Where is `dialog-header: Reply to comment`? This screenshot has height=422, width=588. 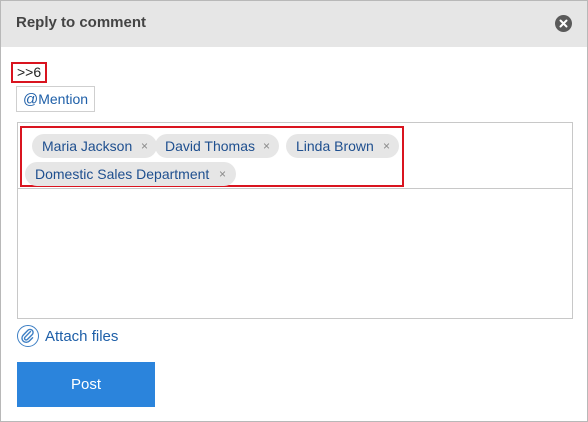 dialog-header: Reply to comment is located at coordinates (294, 24).